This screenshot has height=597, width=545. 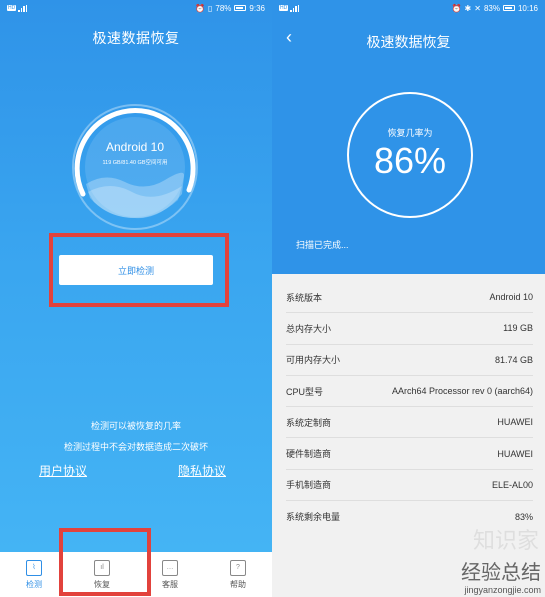 I want to click on info-label: 总内存大小, so click(x=309, y=328).